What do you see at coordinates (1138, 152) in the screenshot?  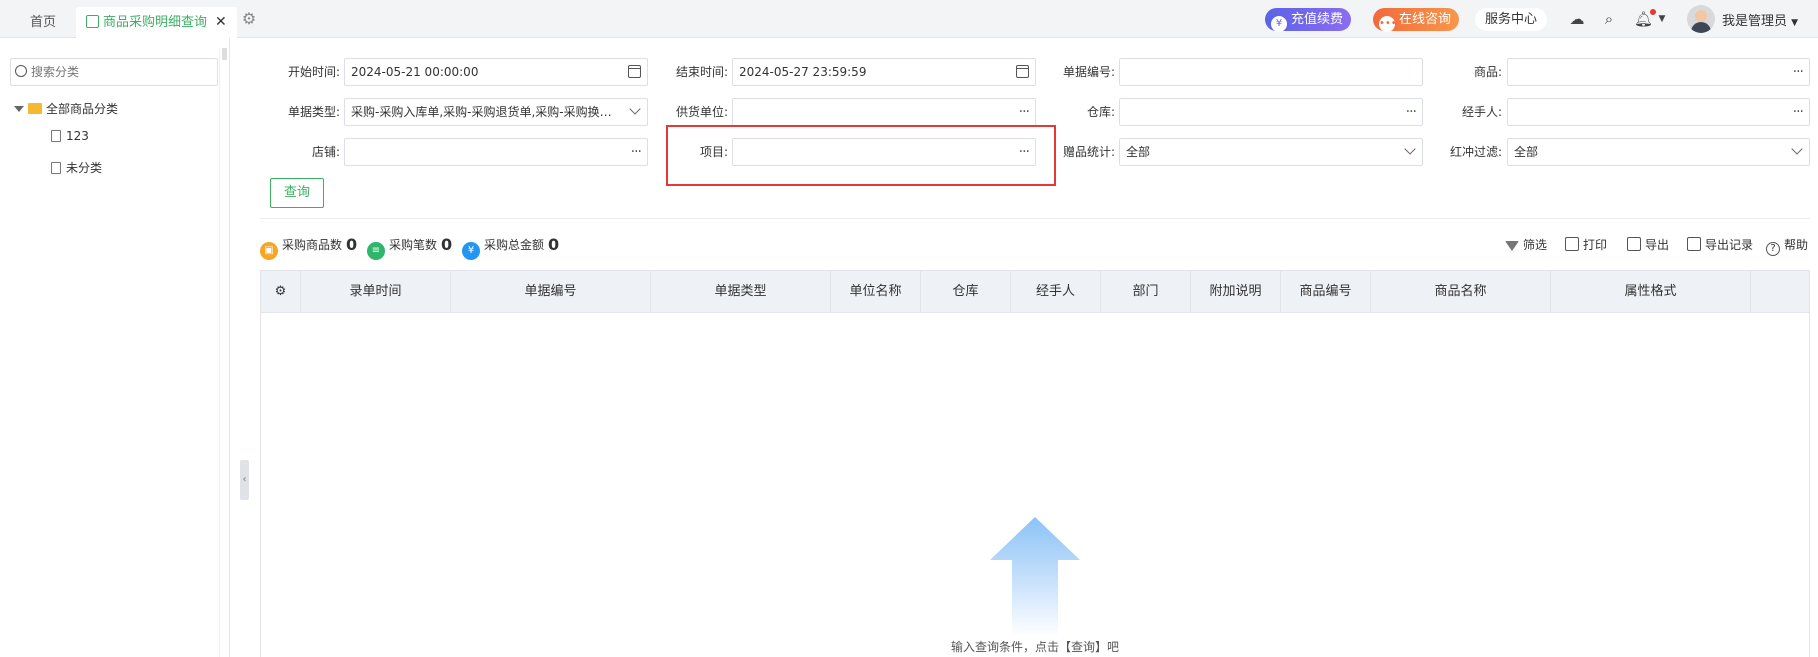 I see `gift-stat-value: 全部` at bounding box center [1138, 152].